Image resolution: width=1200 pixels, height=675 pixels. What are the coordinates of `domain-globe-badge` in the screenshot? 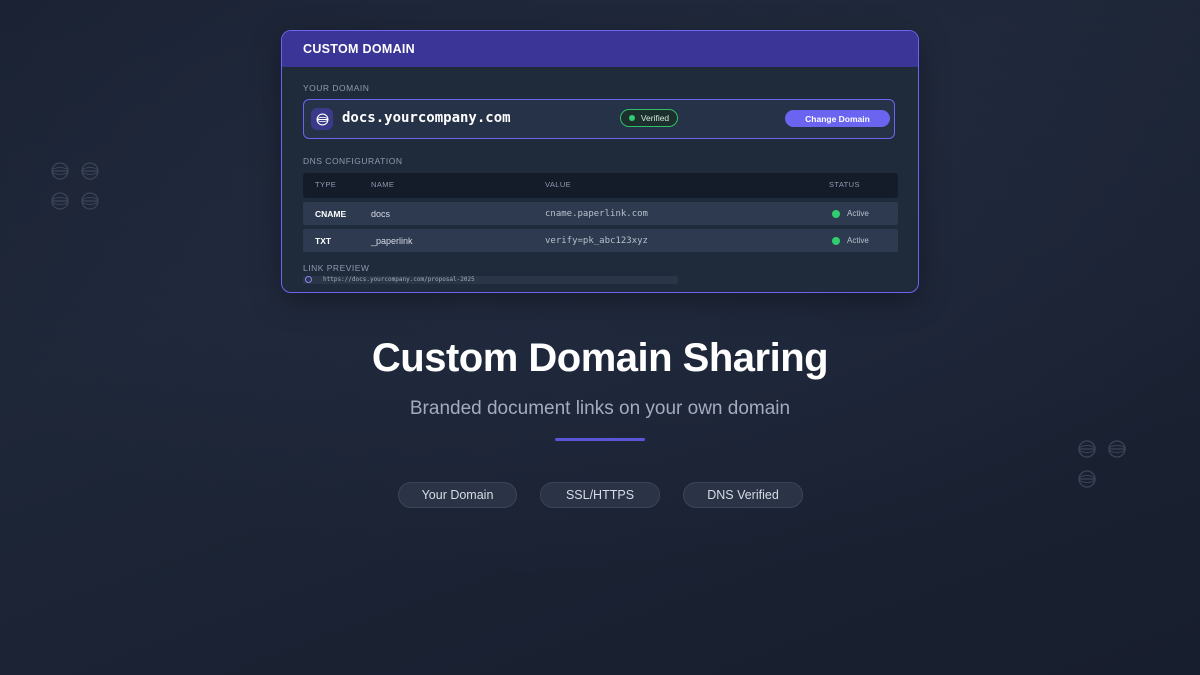 It's located at (322, 119).